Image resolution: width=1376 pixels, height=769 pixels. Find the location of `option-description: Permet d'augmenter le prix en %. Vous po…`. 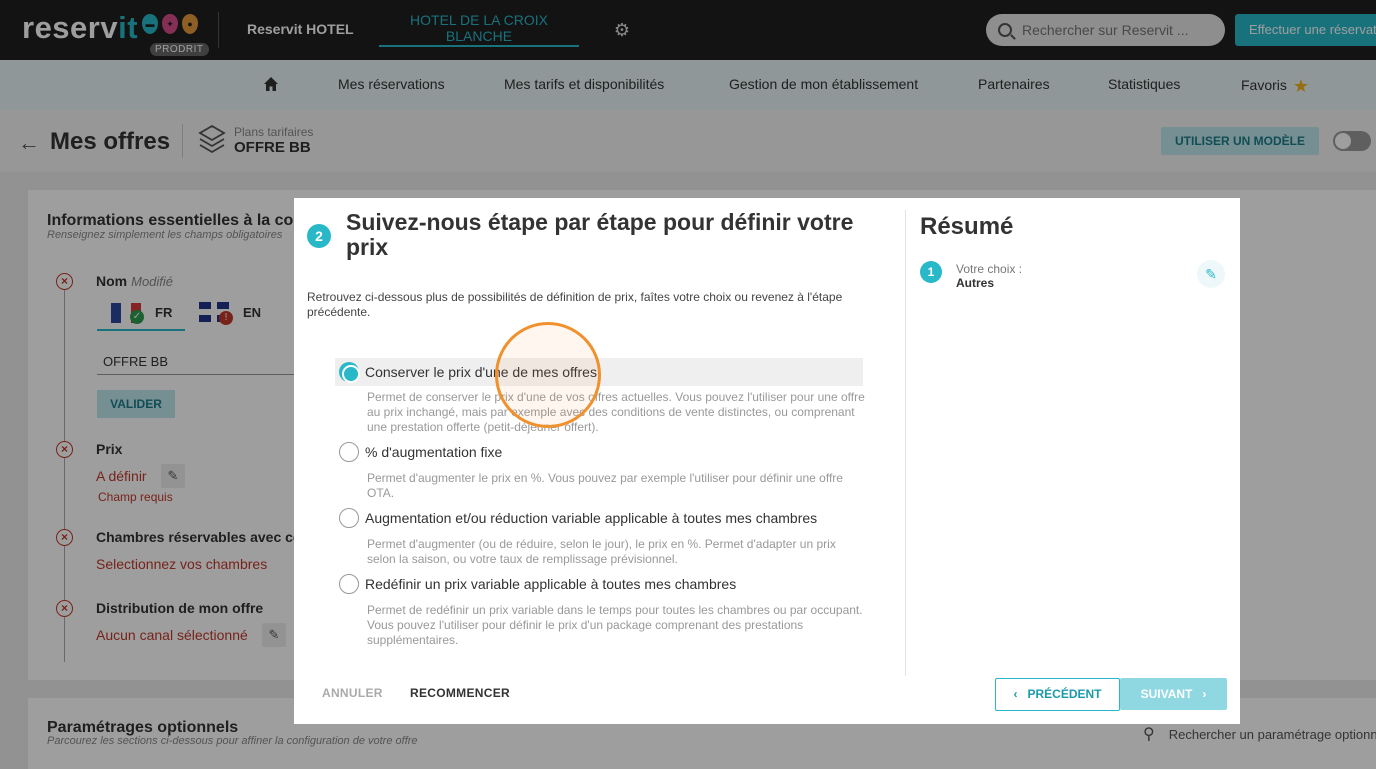

option-description: Permet d'augmenter le prix en %. Vous po… is located at coordinates (605, 485).